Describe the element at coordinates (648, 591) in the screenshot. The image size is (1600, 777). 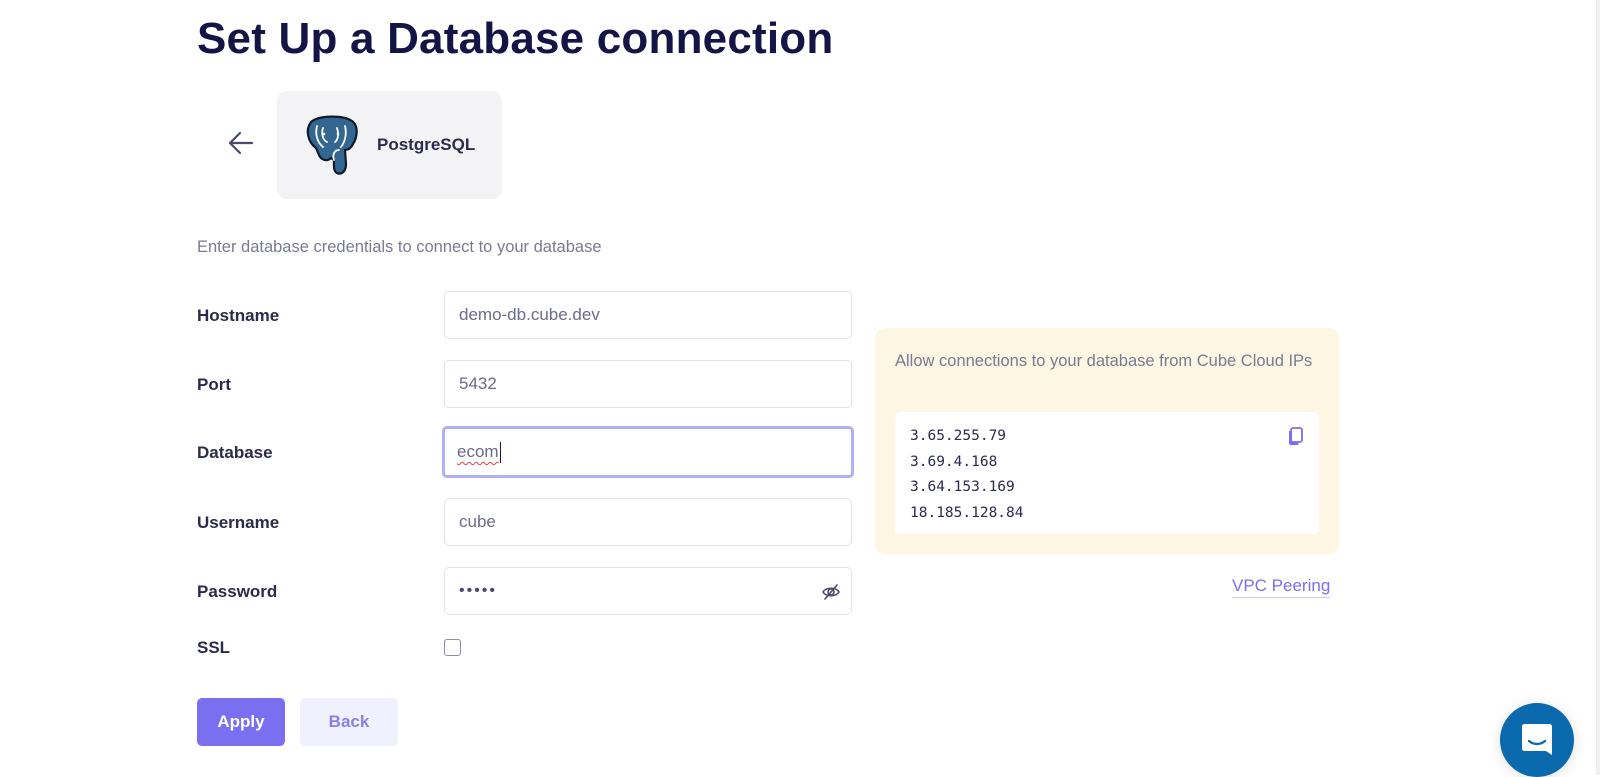
I see `password-input: •••••` at that location.